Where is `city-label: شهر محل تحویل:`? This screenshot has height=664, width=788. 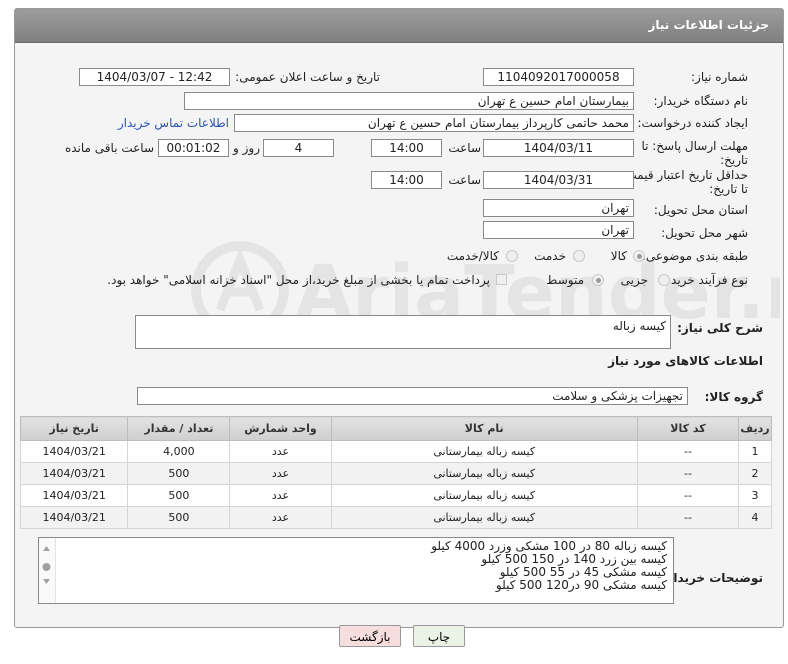
city-label: شهر محل تحویل: is located at coordinates (704, 233).